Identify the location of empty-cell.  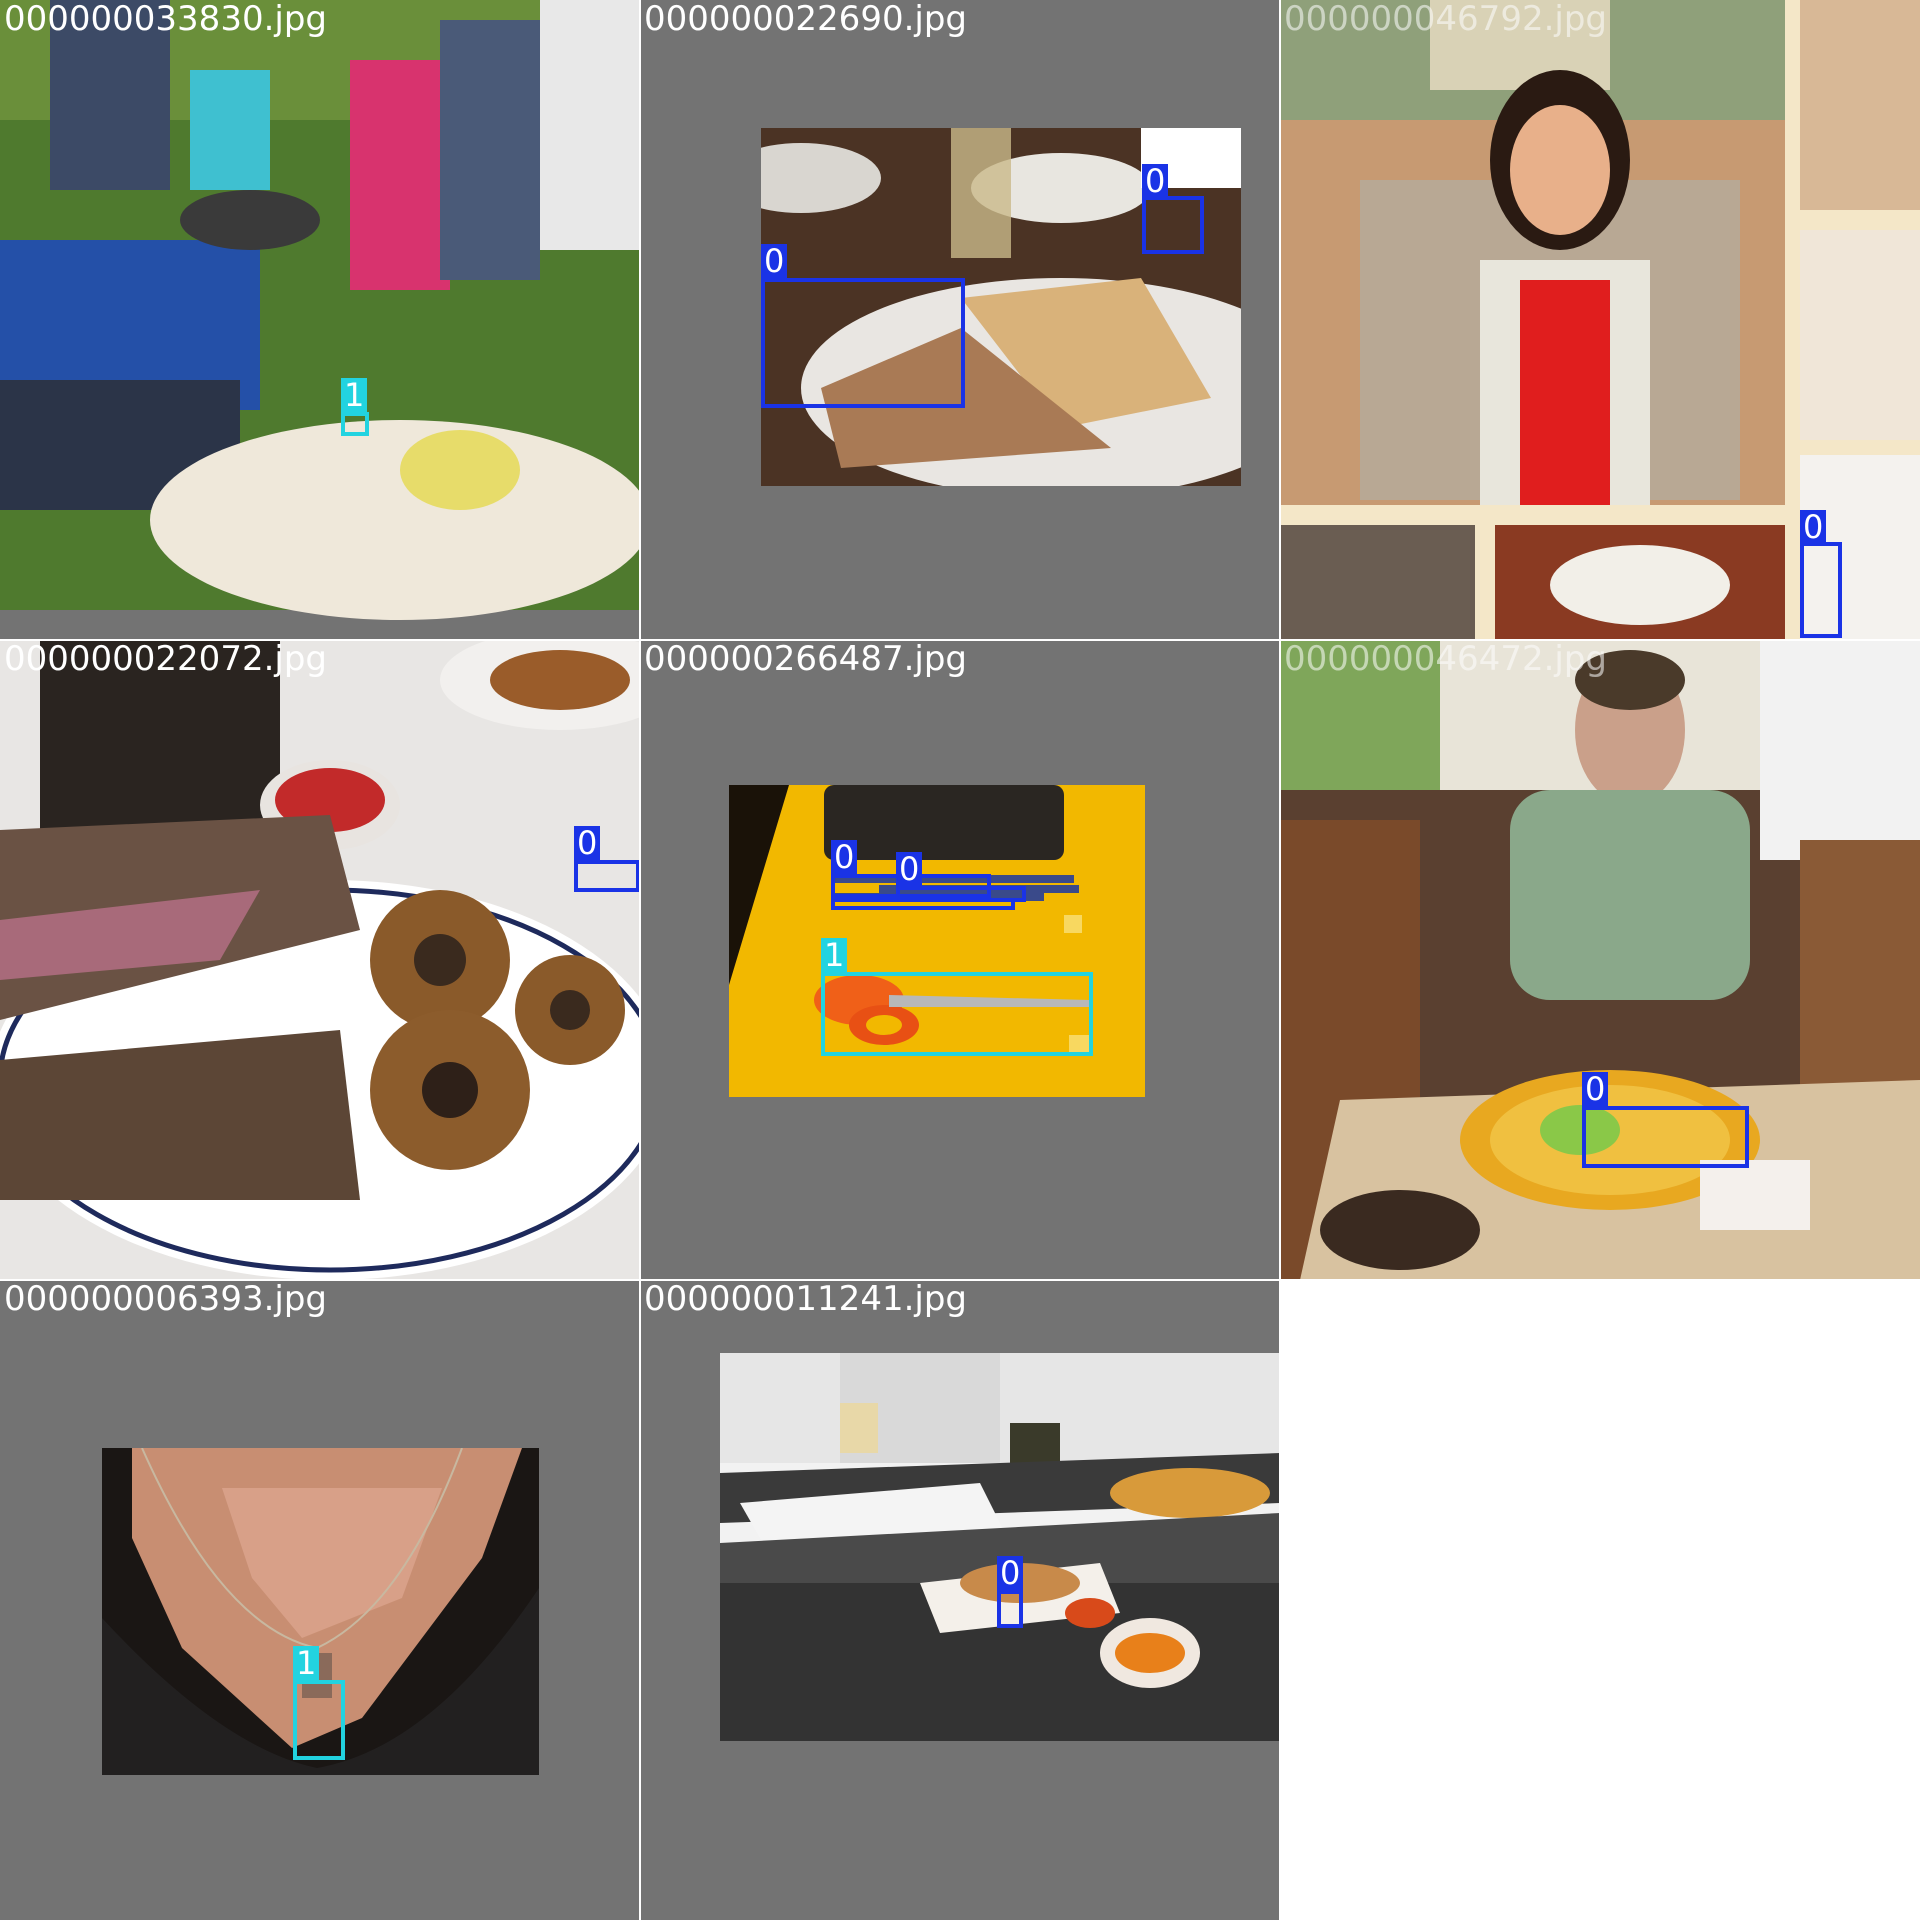
(1600, 1600).